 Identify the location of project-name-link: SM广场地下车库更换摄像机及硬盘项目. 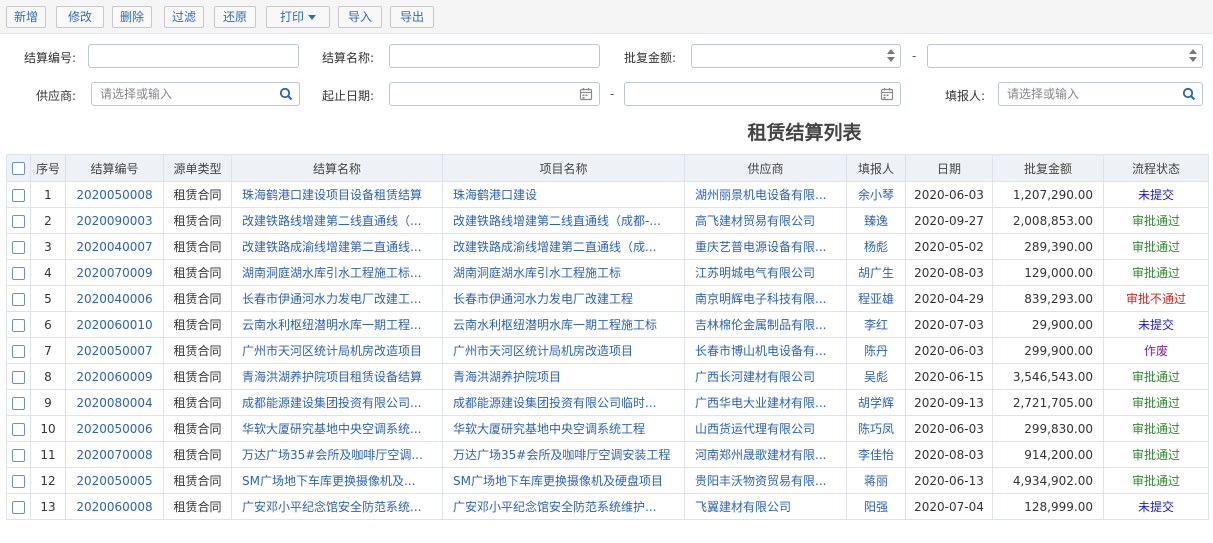
(563, 480).